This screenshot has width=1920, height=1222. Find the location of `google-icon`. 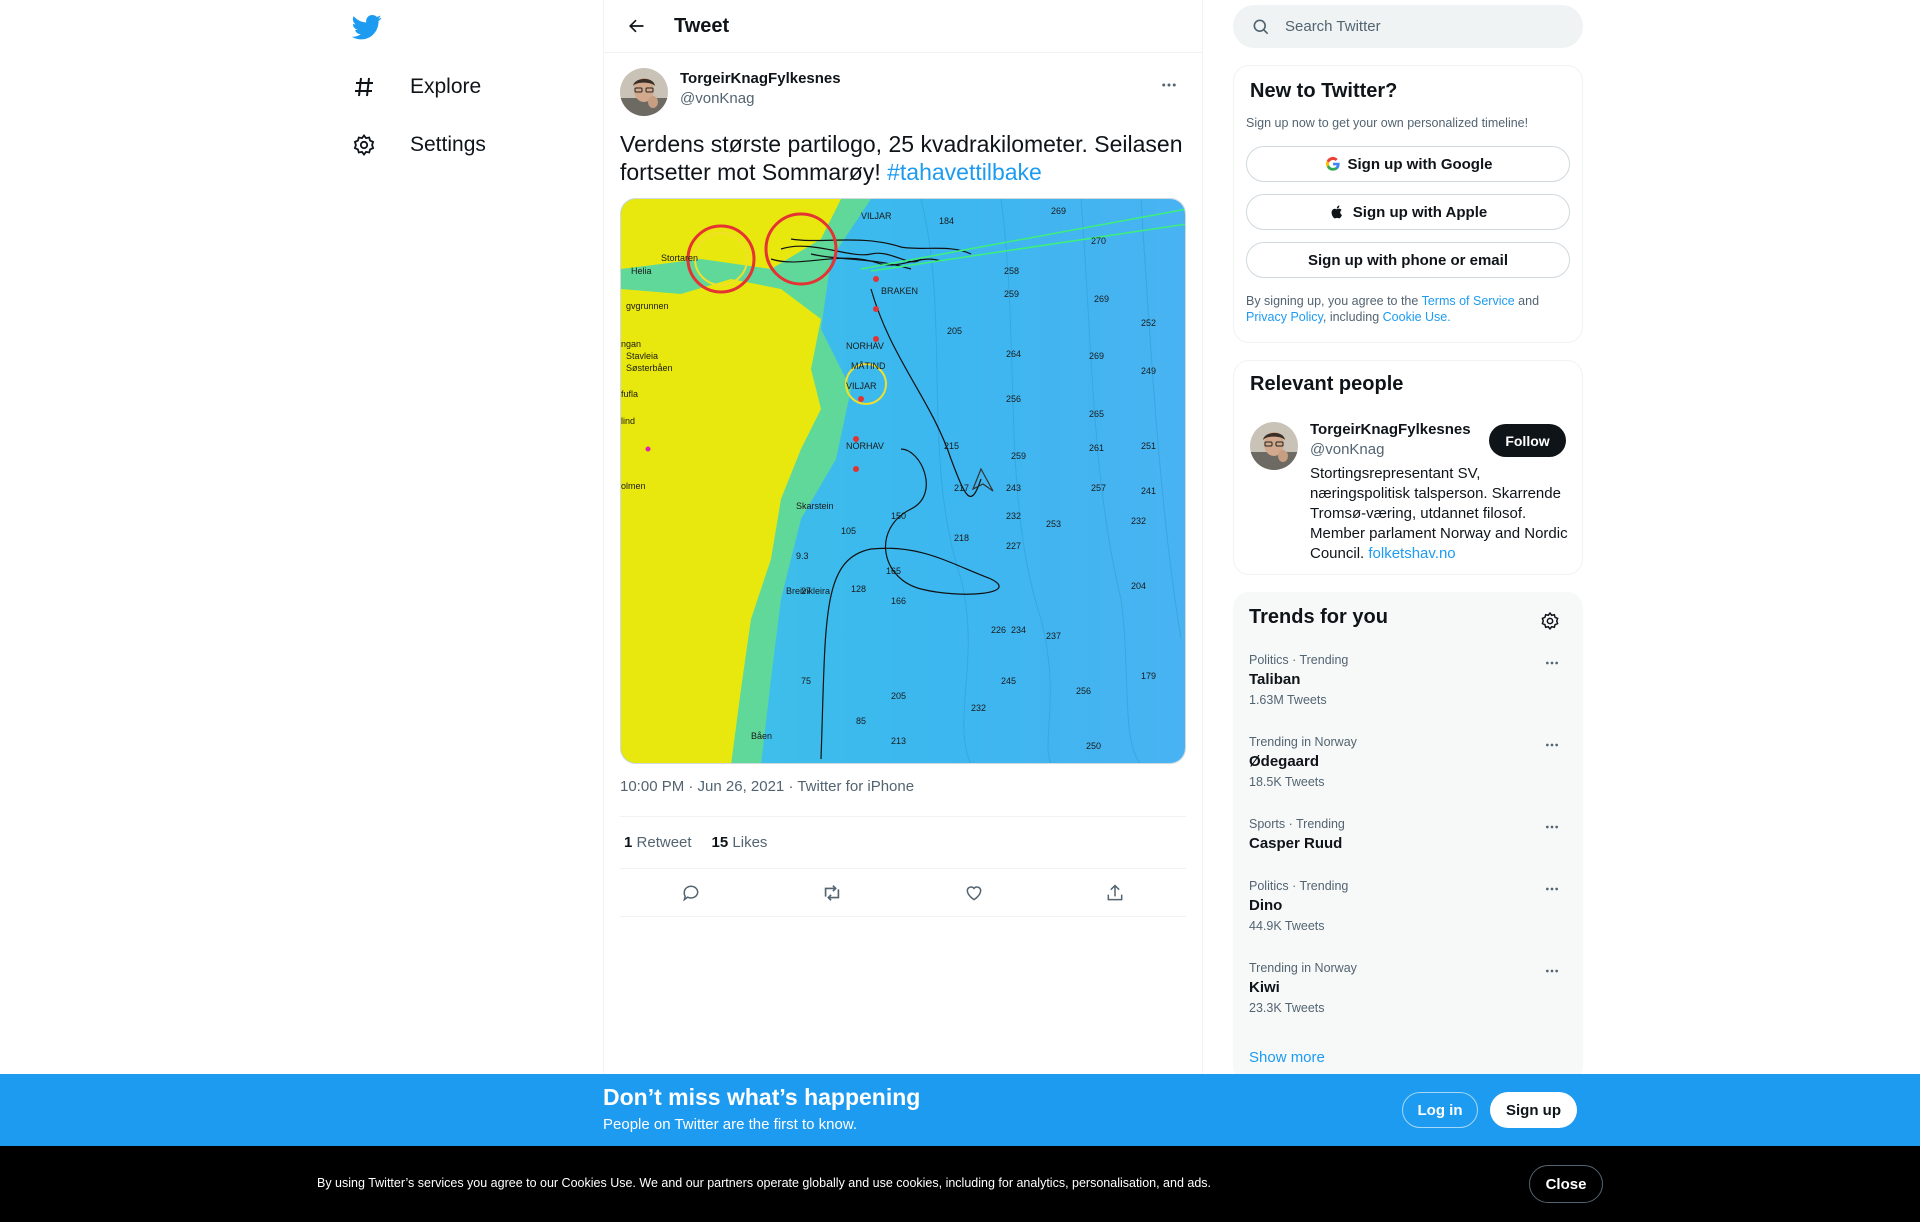

google-icon is located at coordinates (1333, 164).